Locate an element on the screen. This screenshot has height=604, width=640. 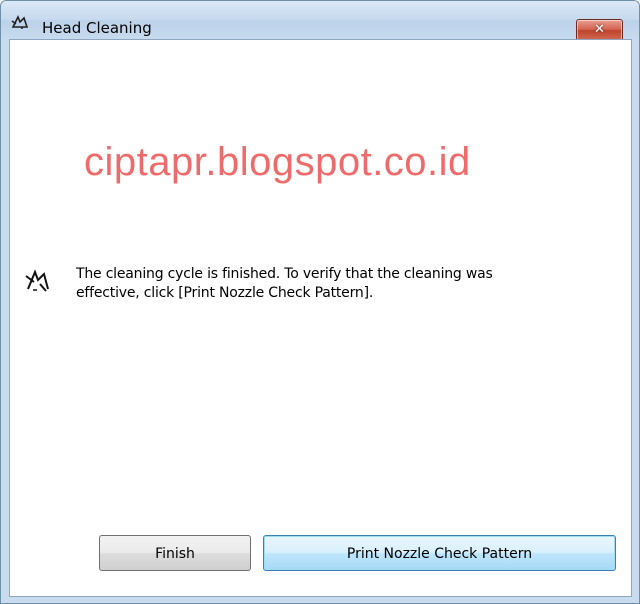
watermark-text: ciptapr.blogspot.co.id is located at coordinates (277, 162).